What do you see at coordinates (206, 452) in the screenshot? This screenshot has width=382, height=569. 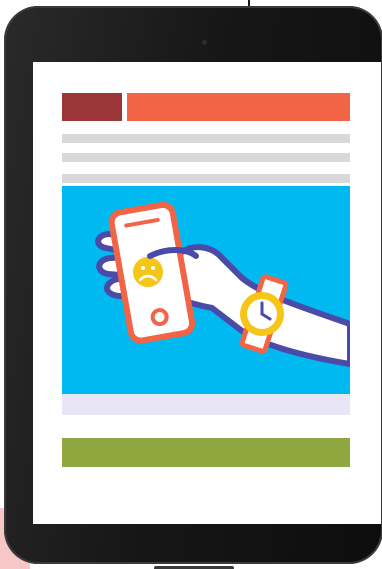 I see `call-to-action-button` at bounding box center [206, 452].